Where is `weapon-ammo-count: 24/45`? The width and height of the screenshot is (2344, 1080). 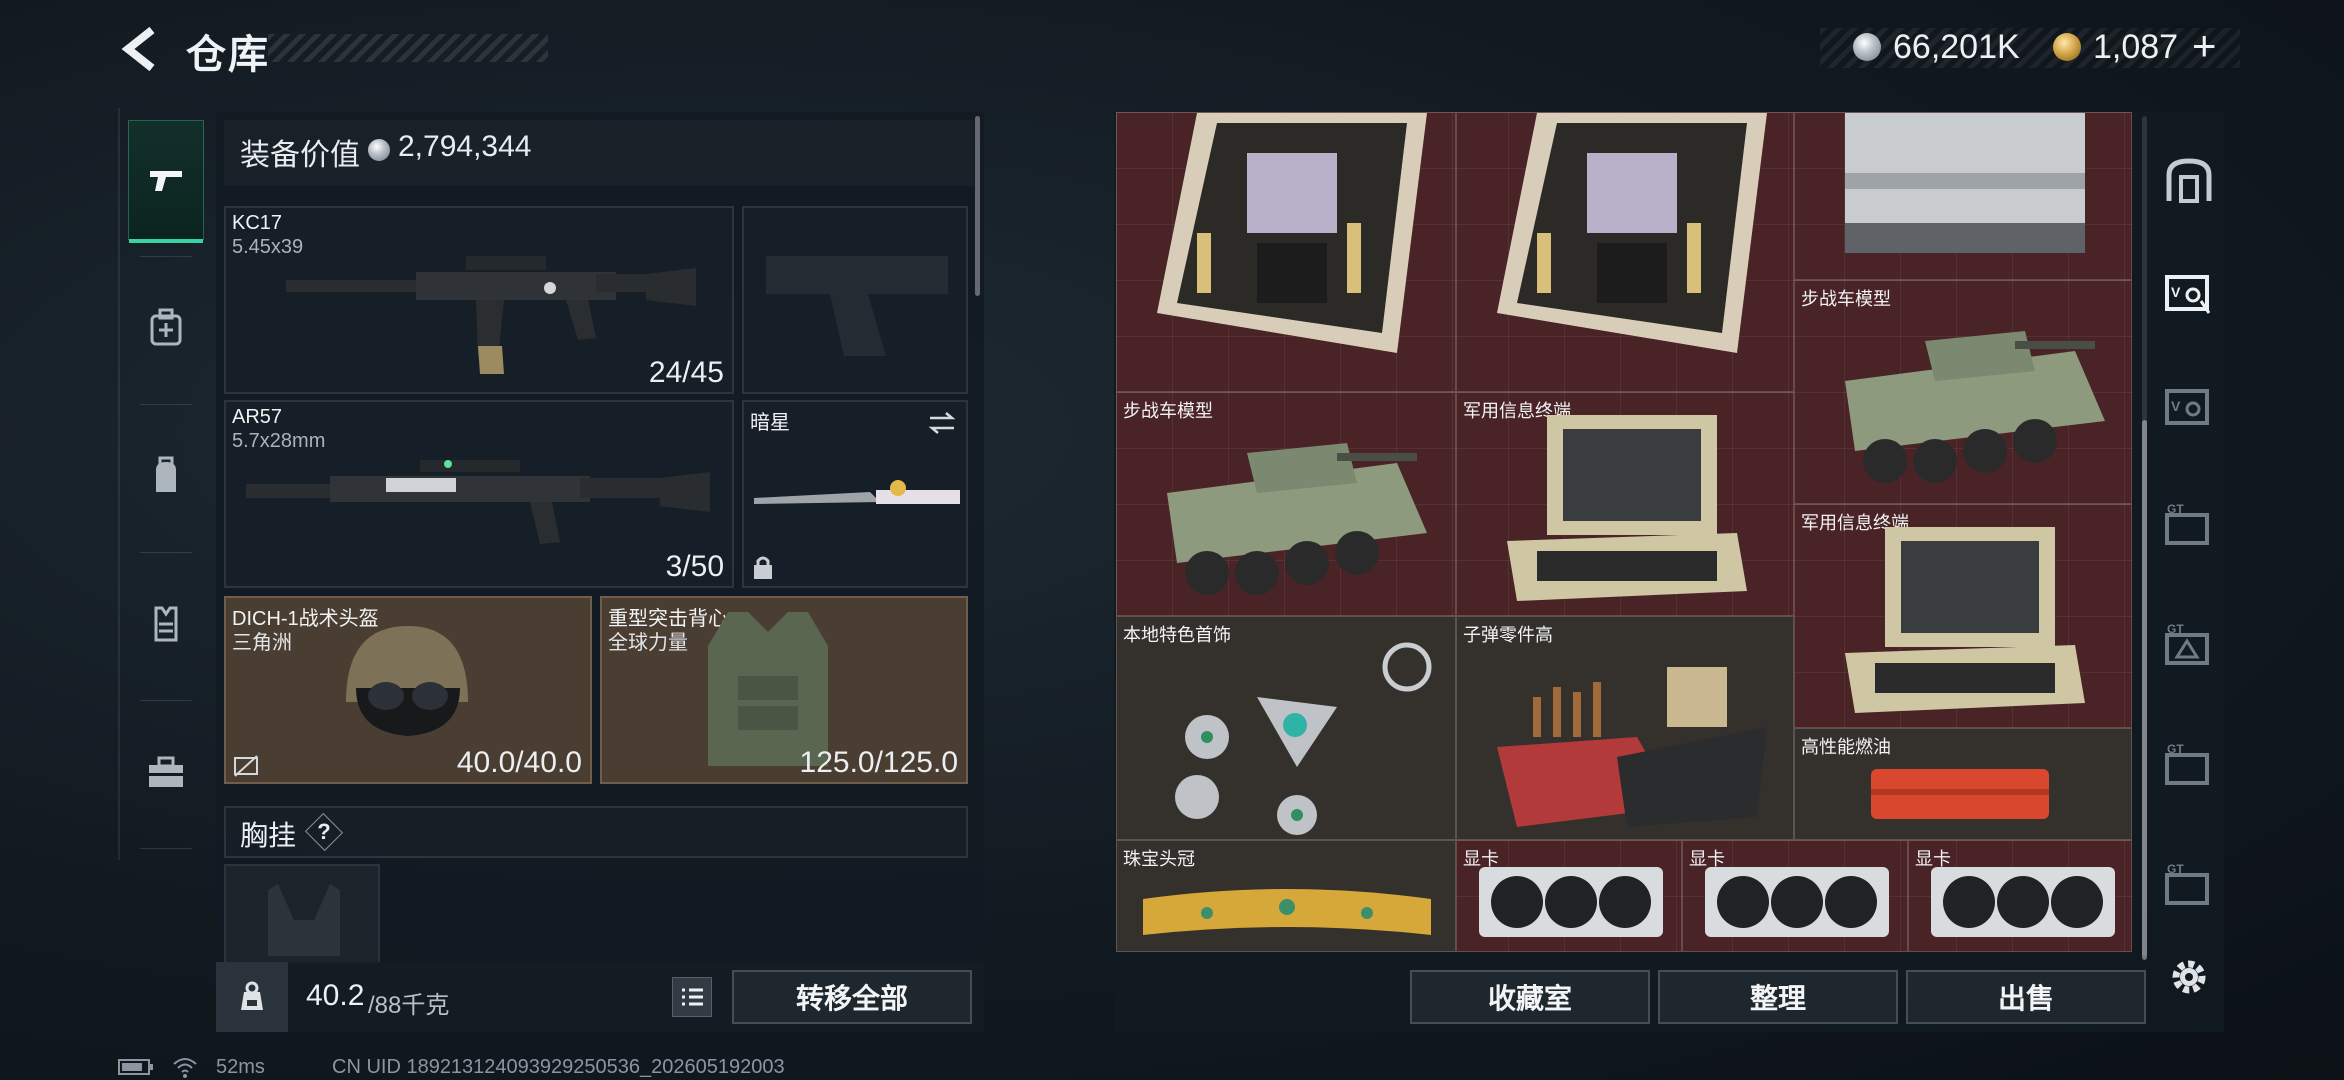 weapon-ammo-count: 24/45 is located at coordinates (686, 372).